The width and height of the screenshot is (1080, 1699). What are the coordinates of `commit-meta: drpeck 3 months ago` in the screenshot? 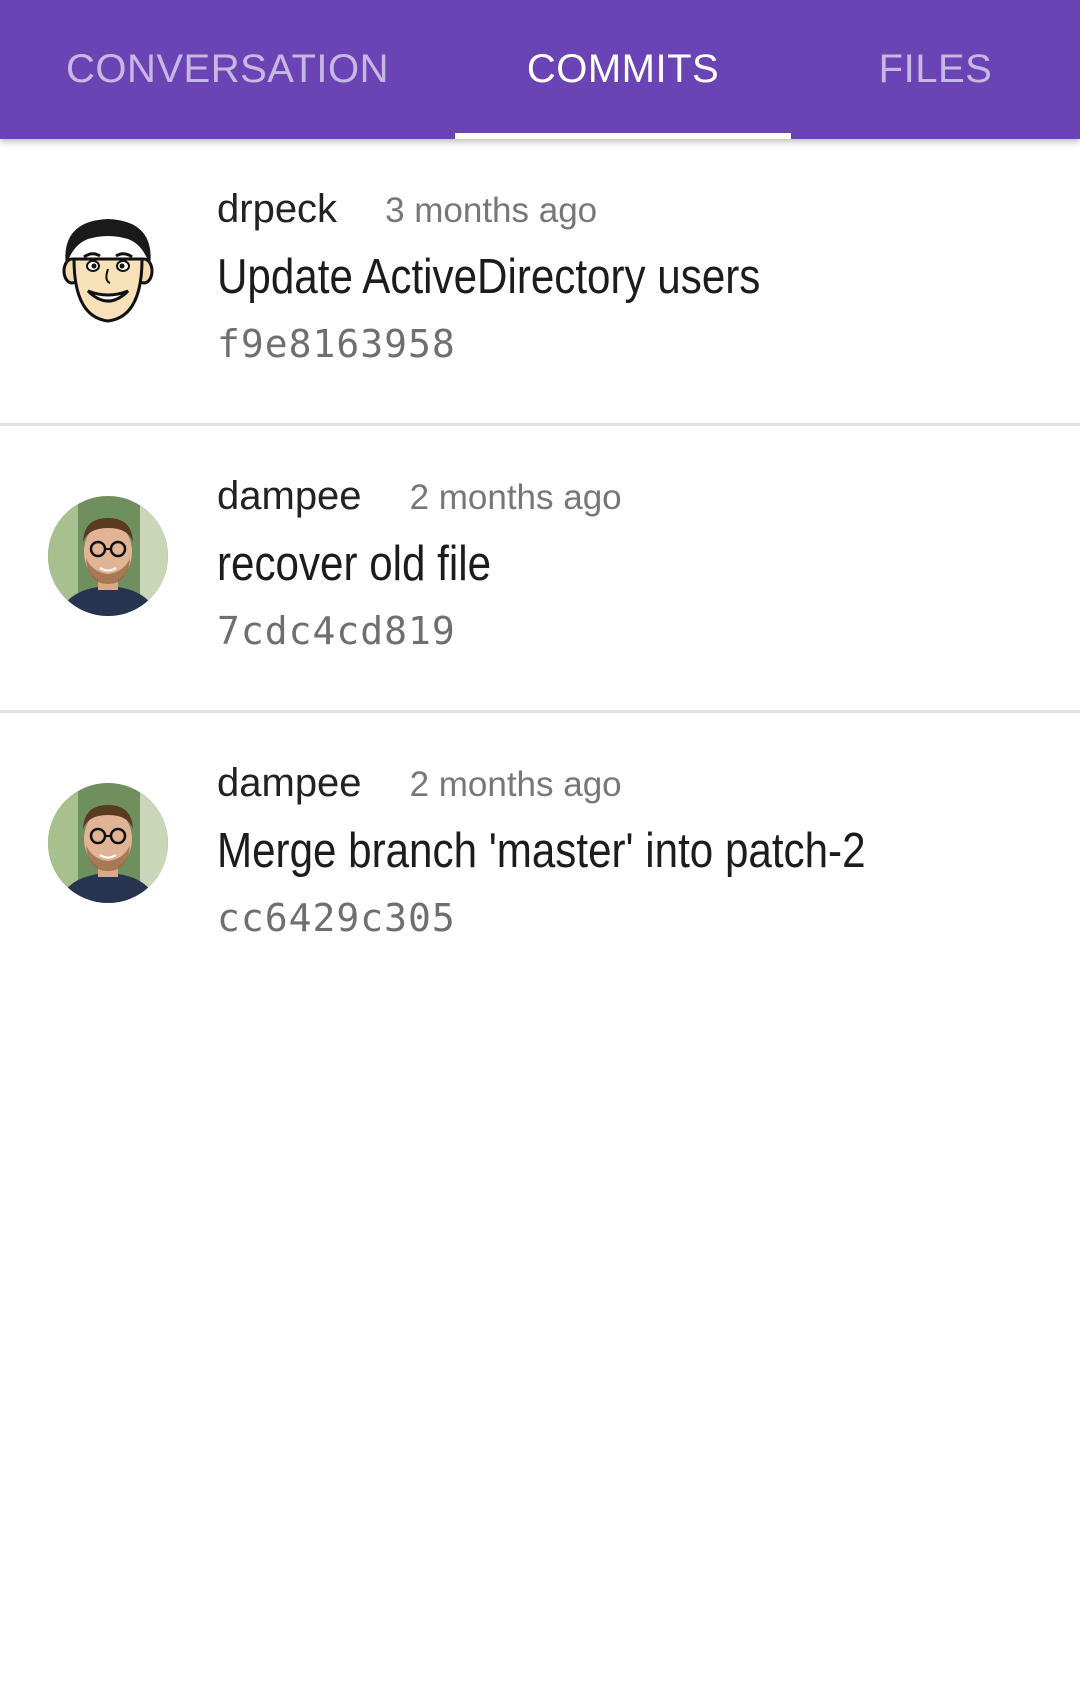 It's located at (407, 212).